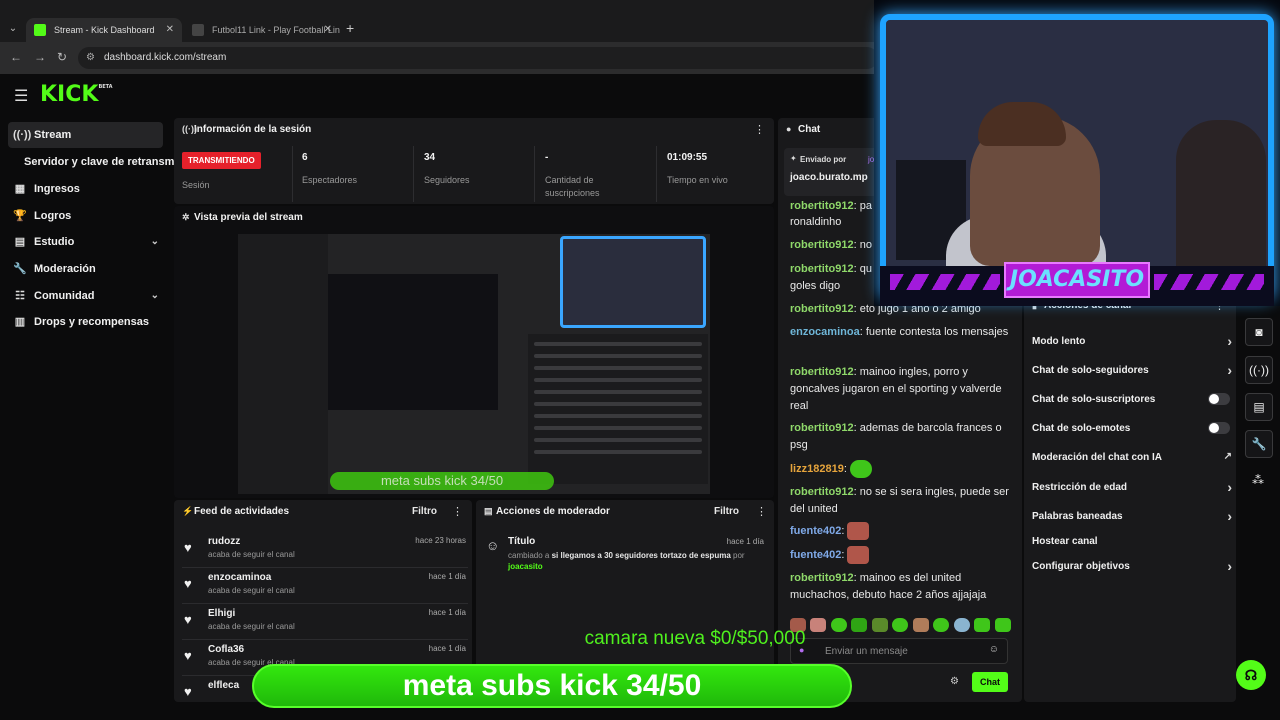 The height and width of the screenshot is (720, 1280). What do you see at coordinates (85, 269) in the screenshot?
I see `sidebar-item-moderacion: 🔧 Moderación` at bounding box center [85, 269].